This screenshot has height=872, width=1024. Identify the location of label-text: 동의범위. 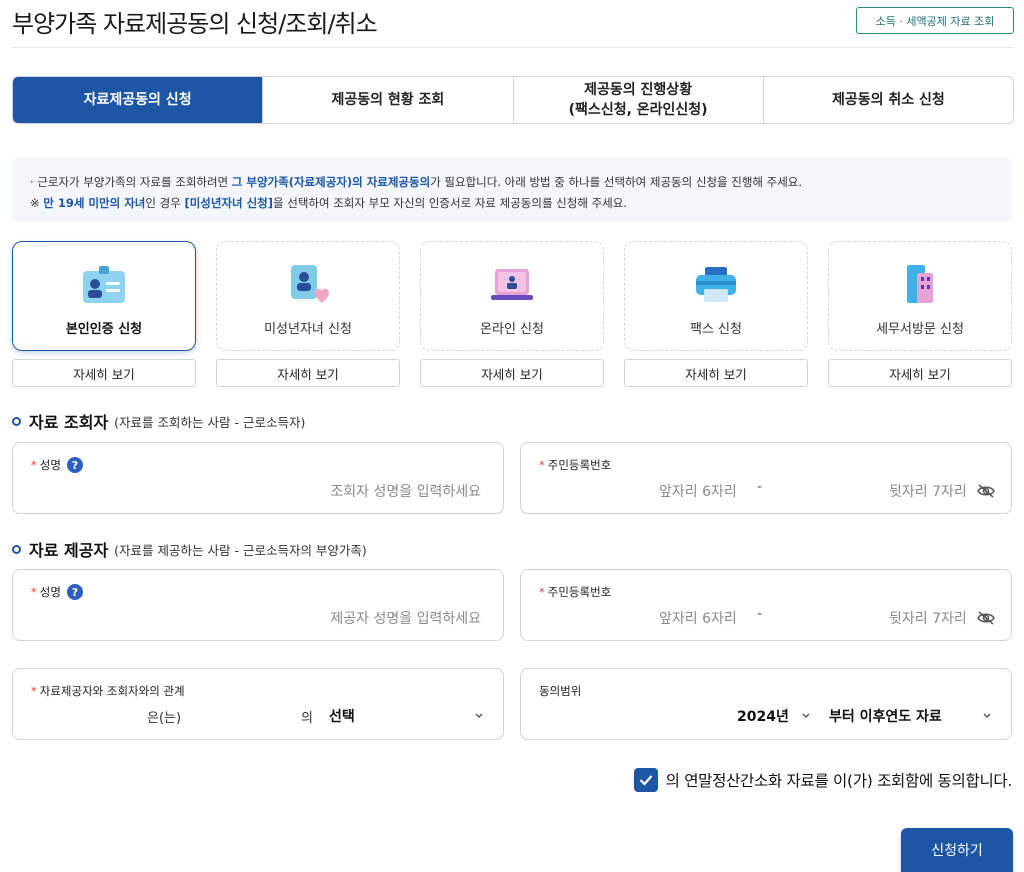
(560, 691).